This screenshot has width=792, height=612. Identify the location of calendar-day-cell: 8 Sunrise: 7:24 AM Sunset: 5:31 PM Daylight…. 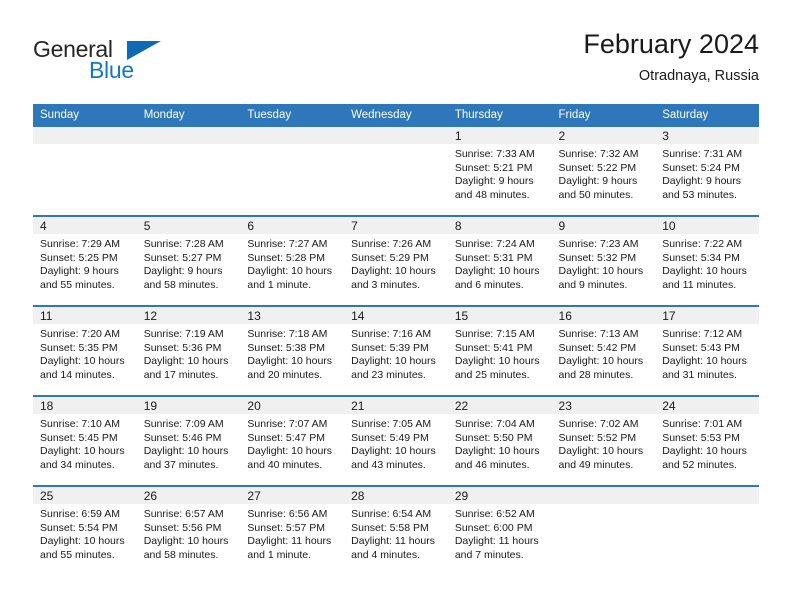
(499, 260).